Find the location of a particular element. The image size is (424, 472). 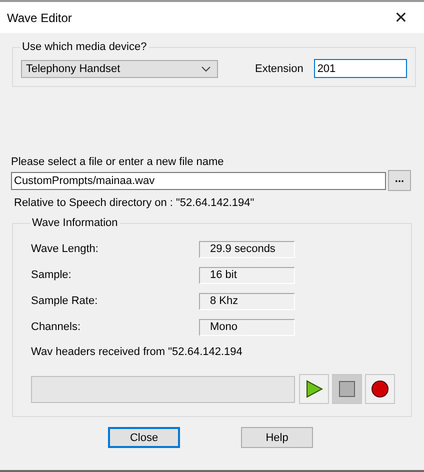

field-label: Sample Rate: is located at coordinates (65, 301).